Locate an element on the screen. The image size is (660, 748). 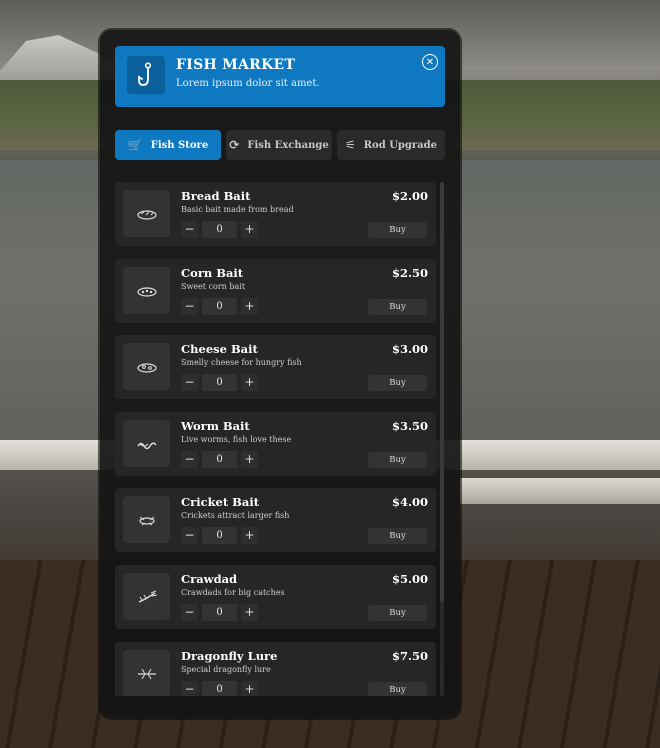
item-price: $7.50 is located at coordinates (409, 656).